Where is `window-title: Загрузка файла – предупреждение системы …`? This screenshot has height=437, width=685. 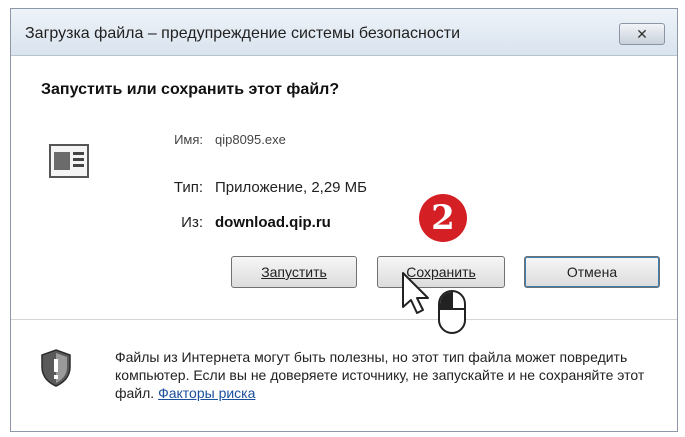
window-title: Загрузка файла – предупреждение системы … is located at coordinates (243, 33).